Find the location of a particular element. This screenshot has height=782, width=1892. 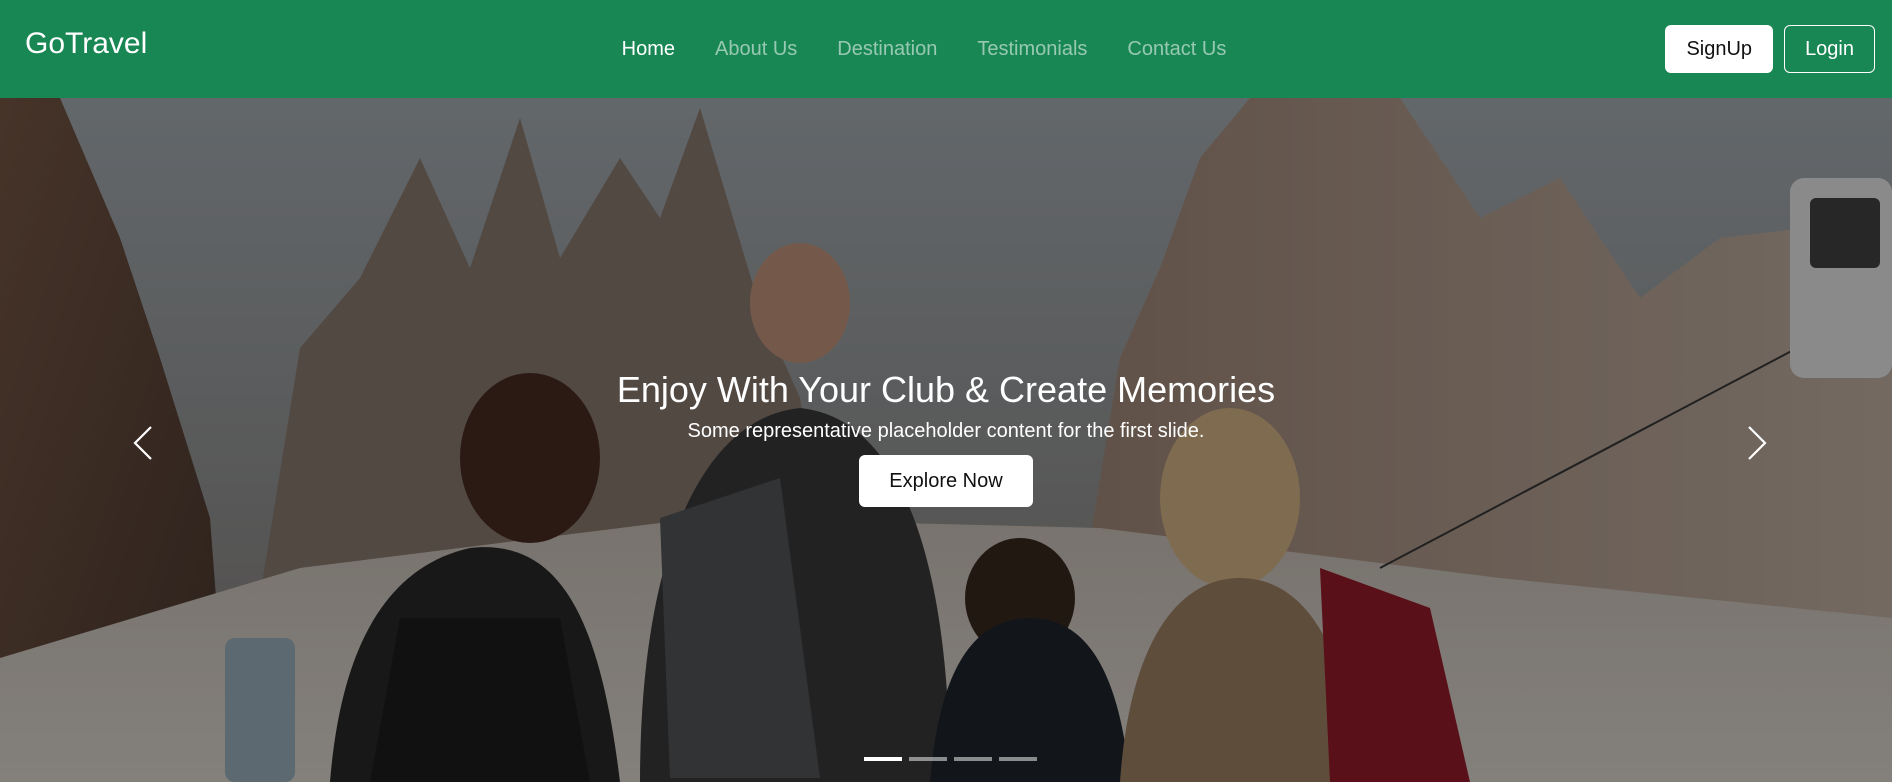

auth-buttons: SignUp Login is located at coordinates (1770, 49).